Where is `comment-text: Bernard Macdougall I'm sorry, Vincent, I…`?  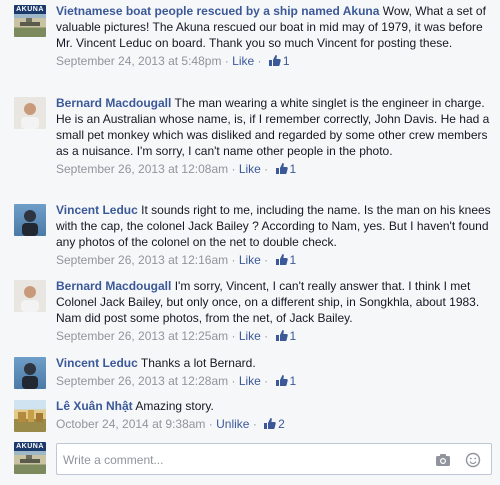 comment-text: Bernard Macdougall I'm sorry, Vincent, I… is located at coordinates (275, 302).